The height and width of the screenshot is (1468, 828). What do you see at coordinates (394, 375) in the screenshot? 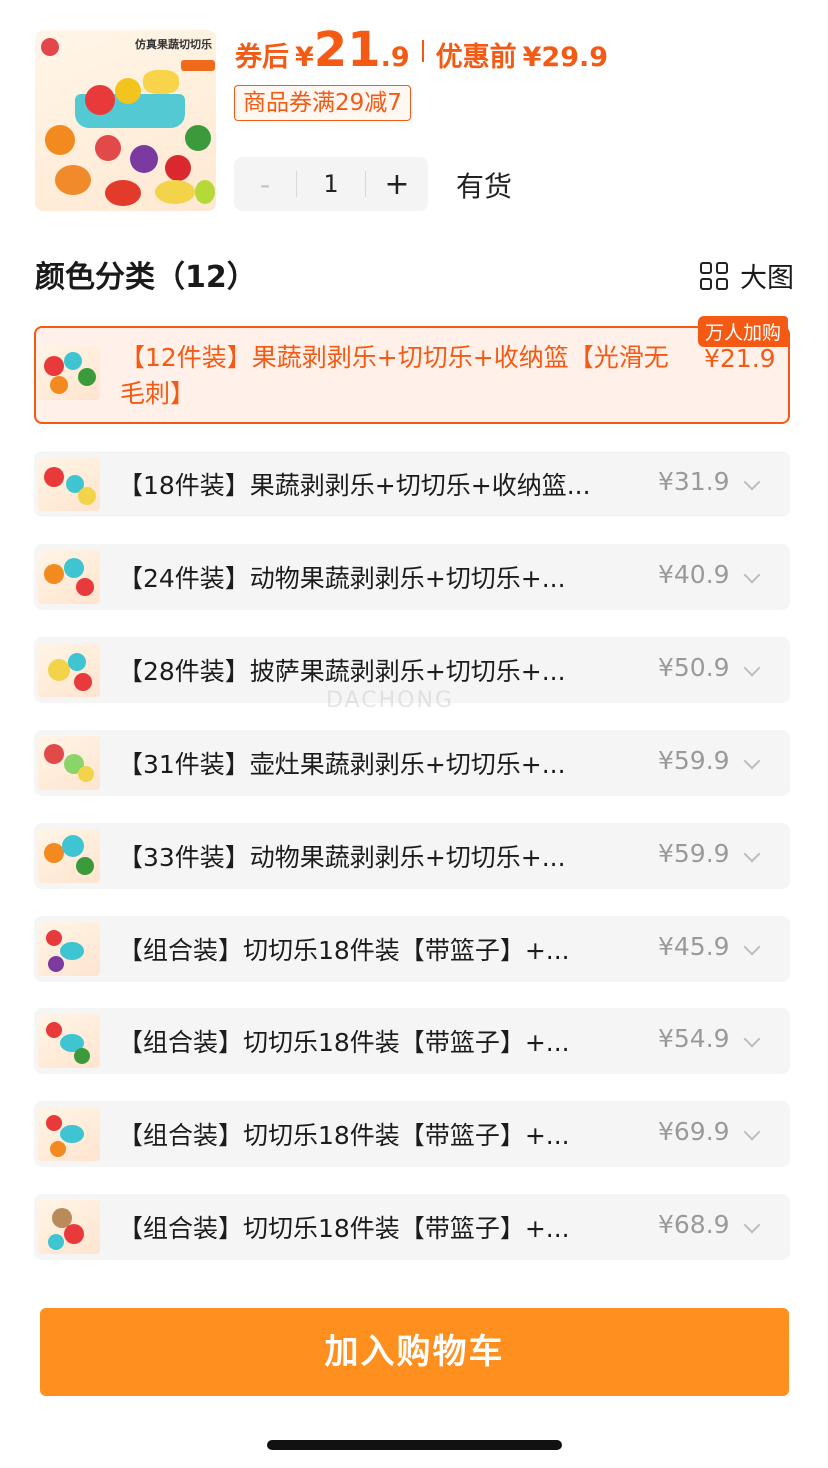
I see `option-name: 【12件装】果蔬剥剥乐+切切乐+收纳篮【光滑无毛刺】` at bounding box center [394, 375].